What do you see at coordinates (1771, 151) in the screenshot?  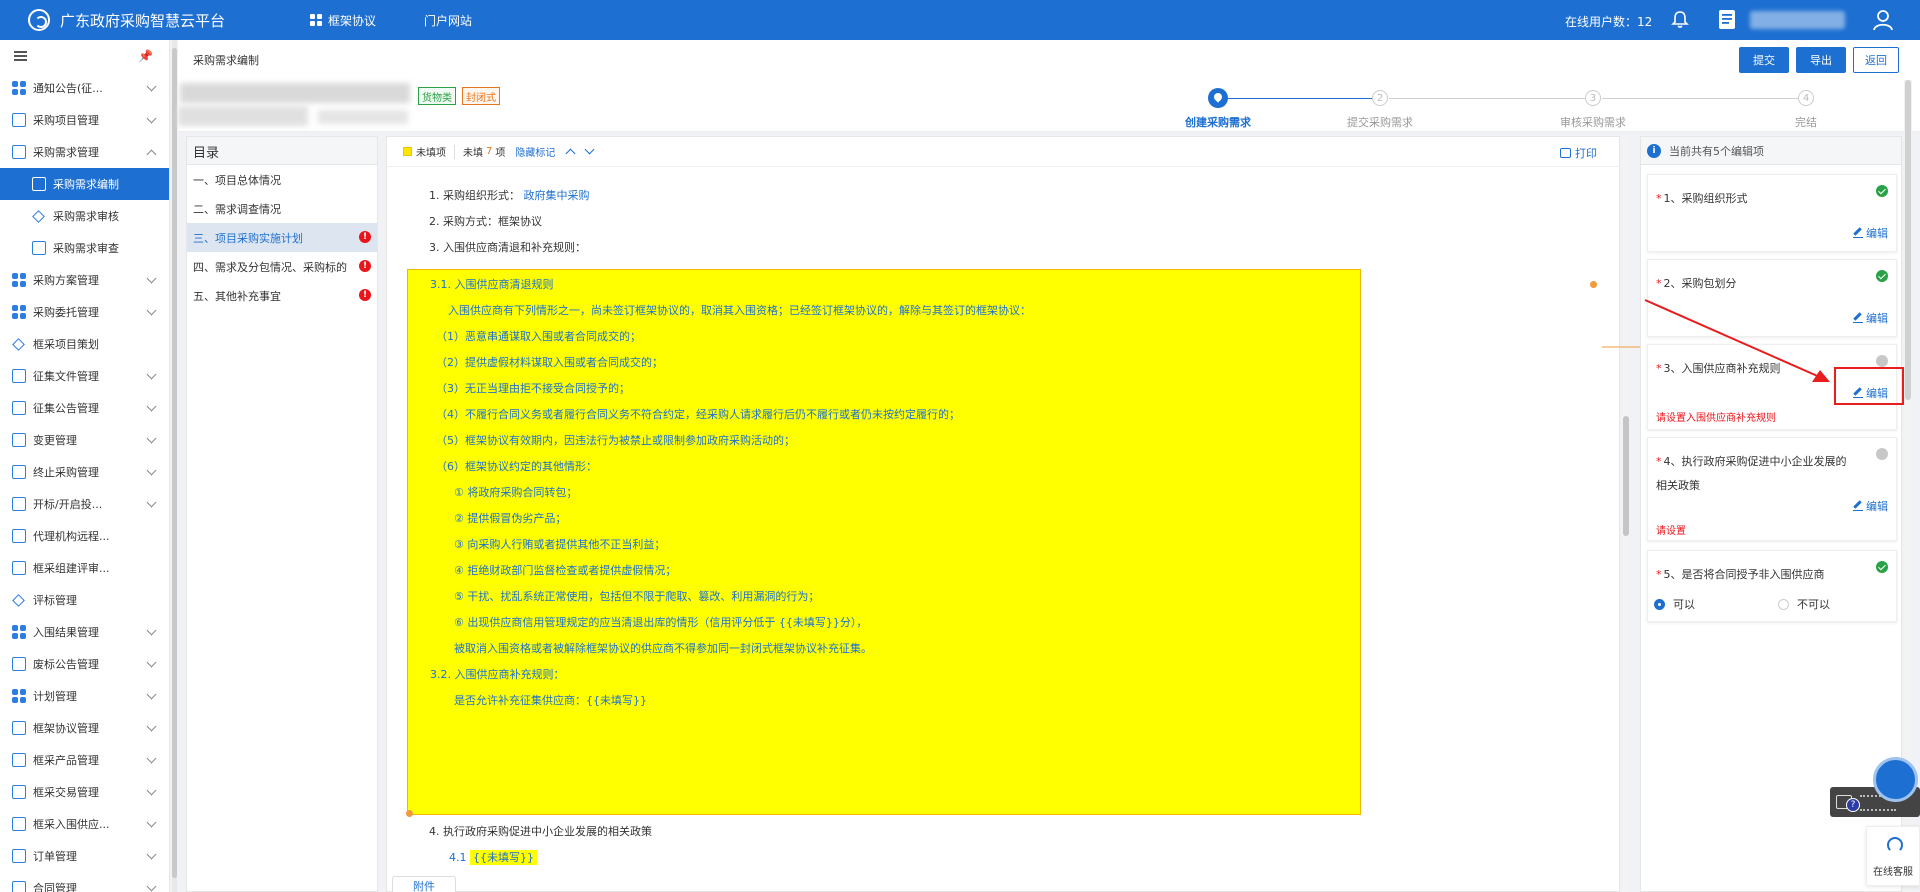 I see `edit-items-header: i 当前共有5个编辑项` at bounding box center [1771, 151].